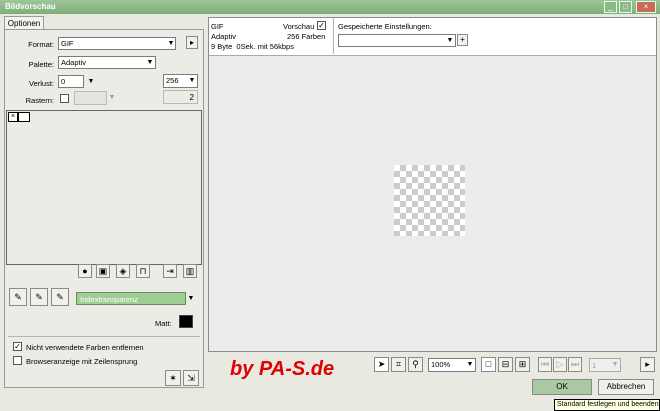  What do you see at coordinates (13, 117) in the screenshot?
I see `transparent-swatch-icon: ×` at bounding box center [13, 117].